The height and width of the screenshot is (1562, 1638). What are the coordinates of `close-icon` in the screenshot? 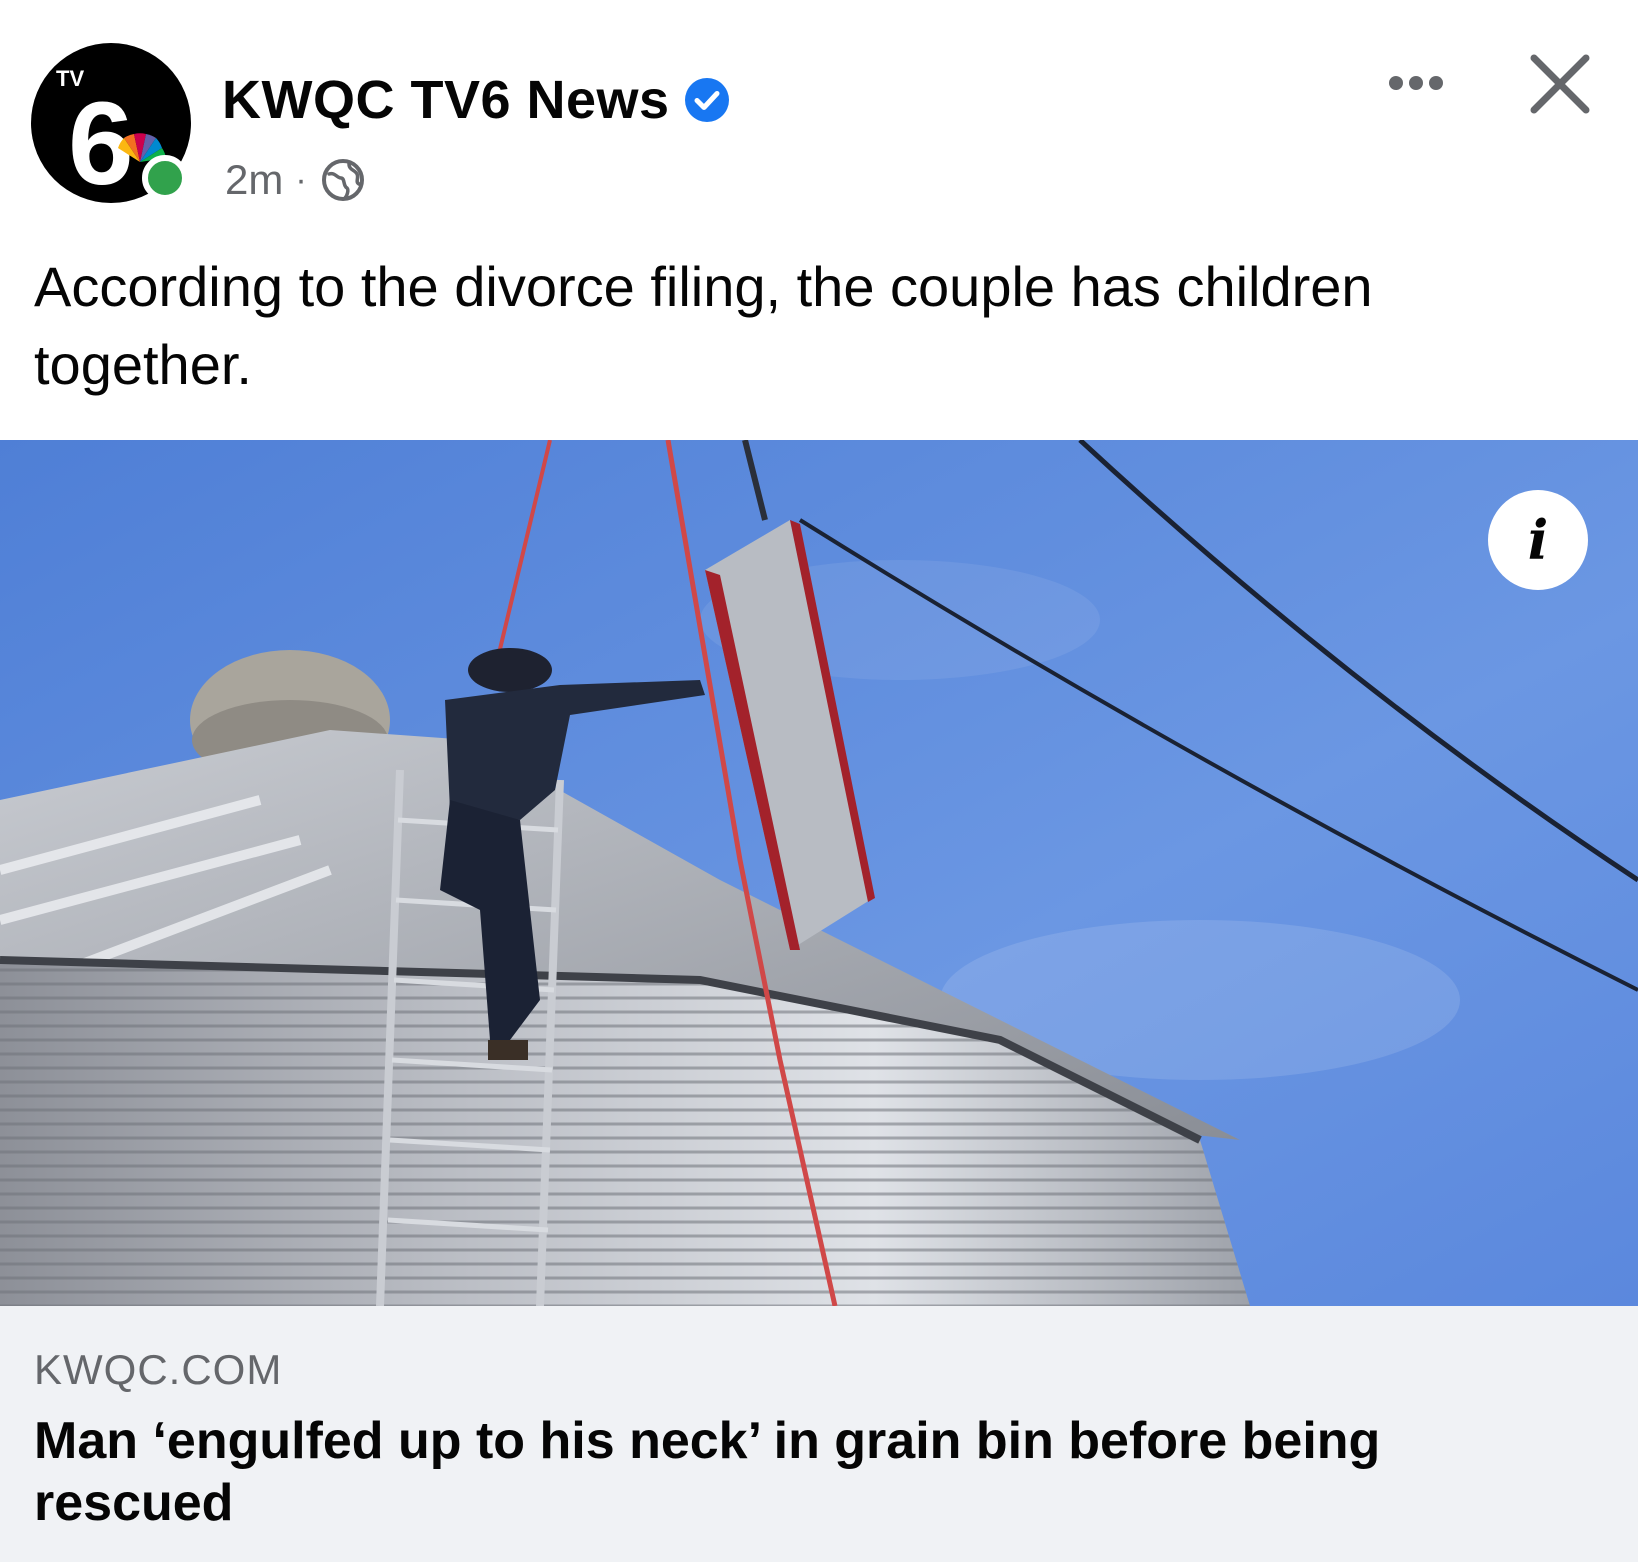 It's located at (1560, 84).